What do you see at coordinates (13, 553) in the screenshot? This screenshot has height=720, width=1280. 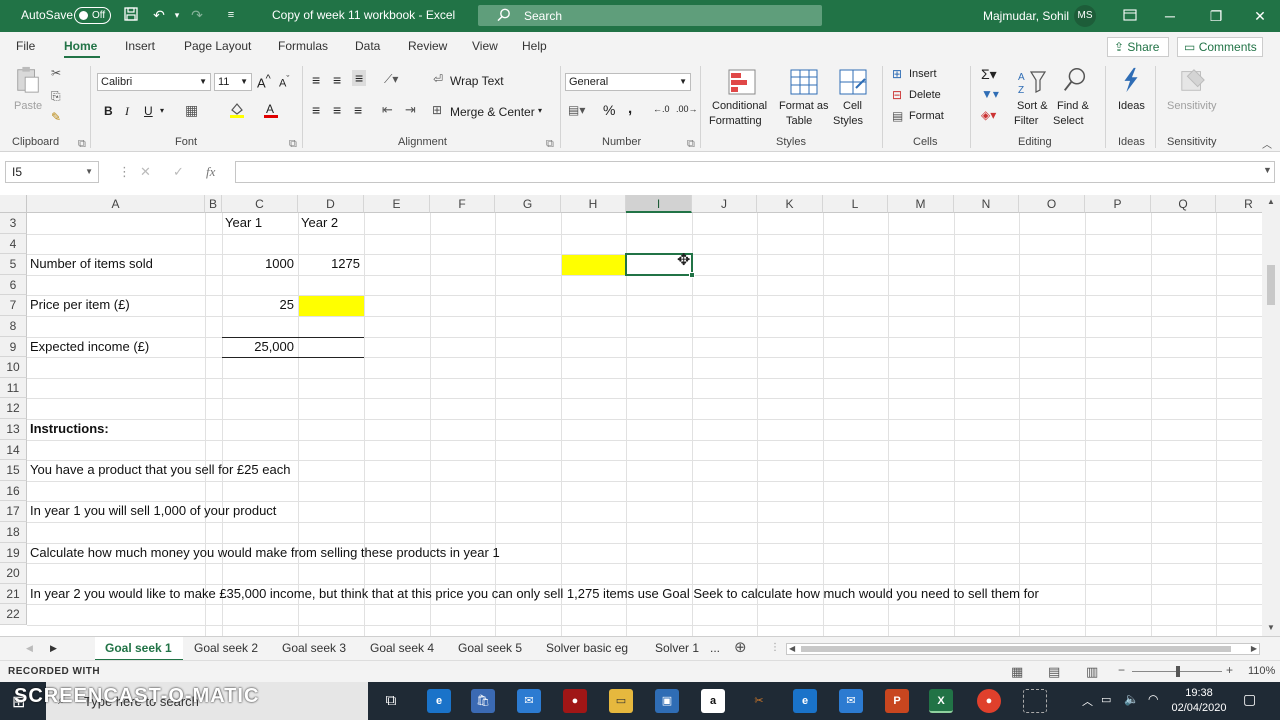 I see `row-header-19: 19` at bounding box center [13, 553].